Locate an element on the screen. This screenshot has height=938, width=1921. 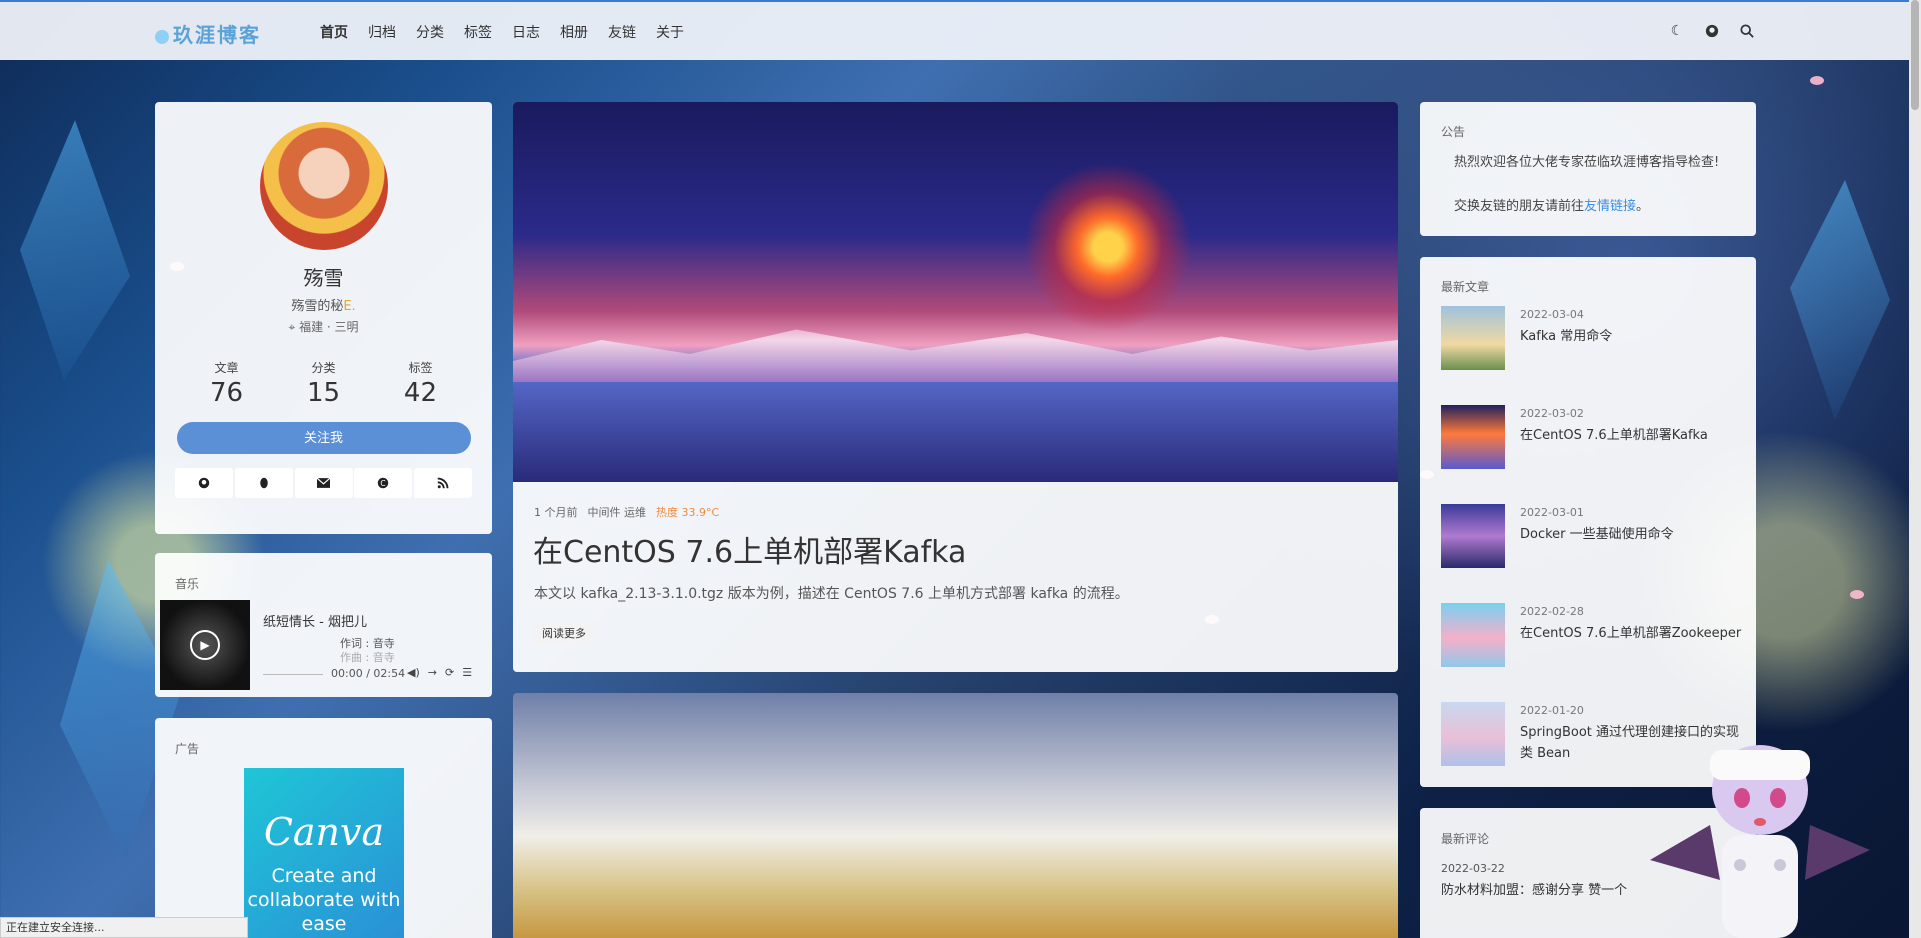
recent-post-title: 在CentOS 7.6上单机部署Kafka is located at coordinates (1635, 435).